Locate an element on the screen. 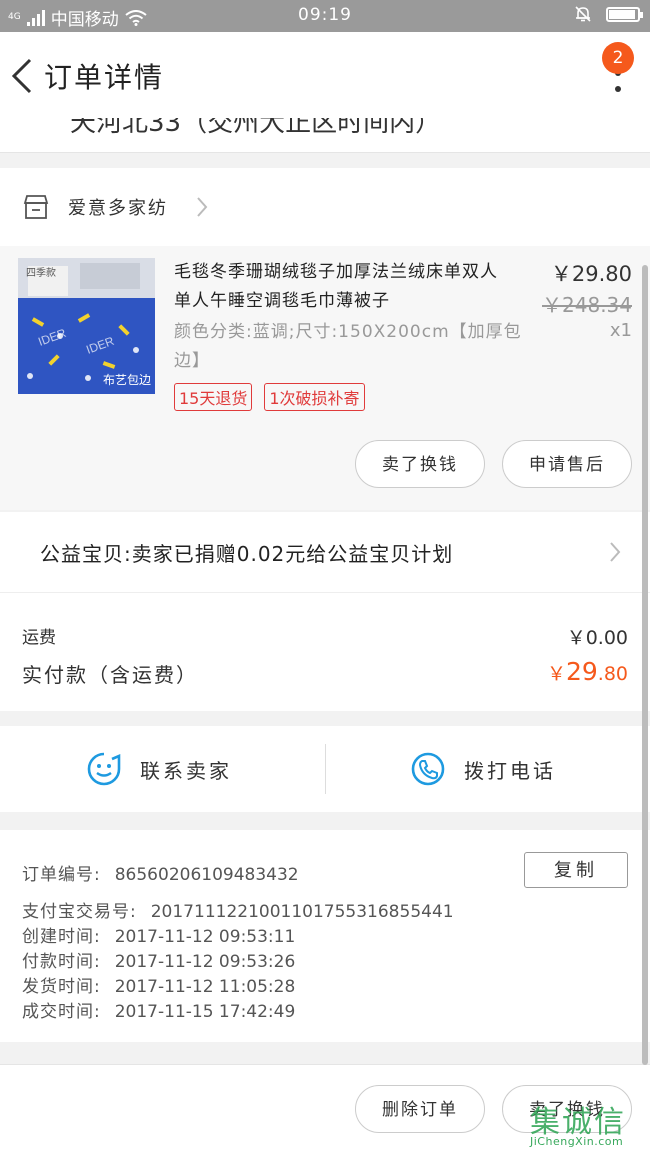  created-row: 创建时间: 2017-11-12 09:53:11 is located at coordinates (158, 934).